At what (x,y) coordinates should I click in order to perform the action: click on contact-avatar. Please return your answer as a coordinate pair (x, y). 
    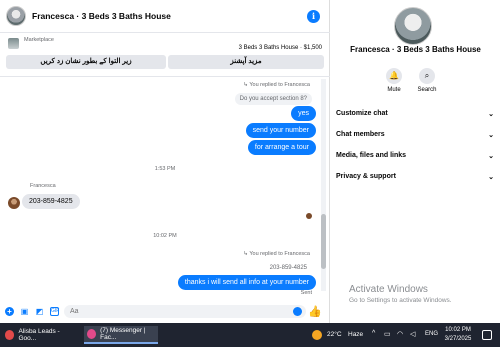
    Looking at the image, I should click on (16, 16).